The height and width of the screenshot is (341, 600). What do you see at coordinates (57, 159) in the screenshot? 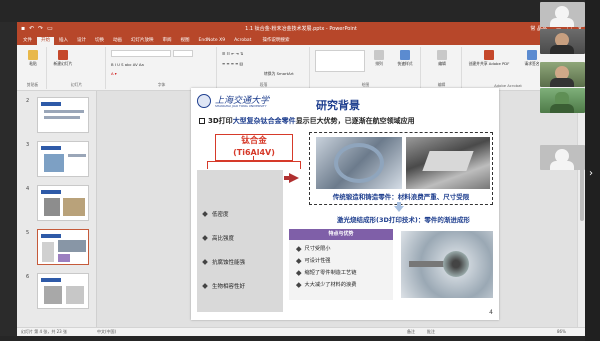
I see `slide-thumbnail: 3` at bounding box center [57, 159].